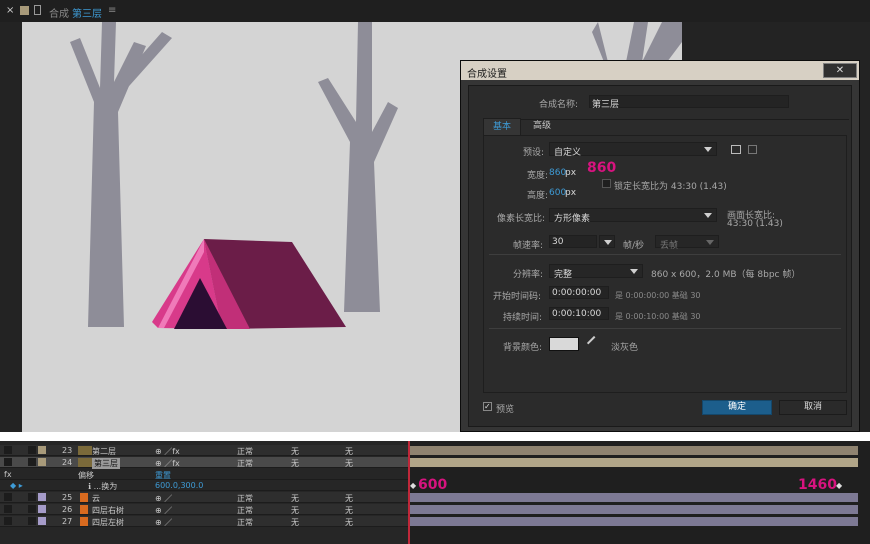  I want to click on background-color-swatch, so click(564, 344).